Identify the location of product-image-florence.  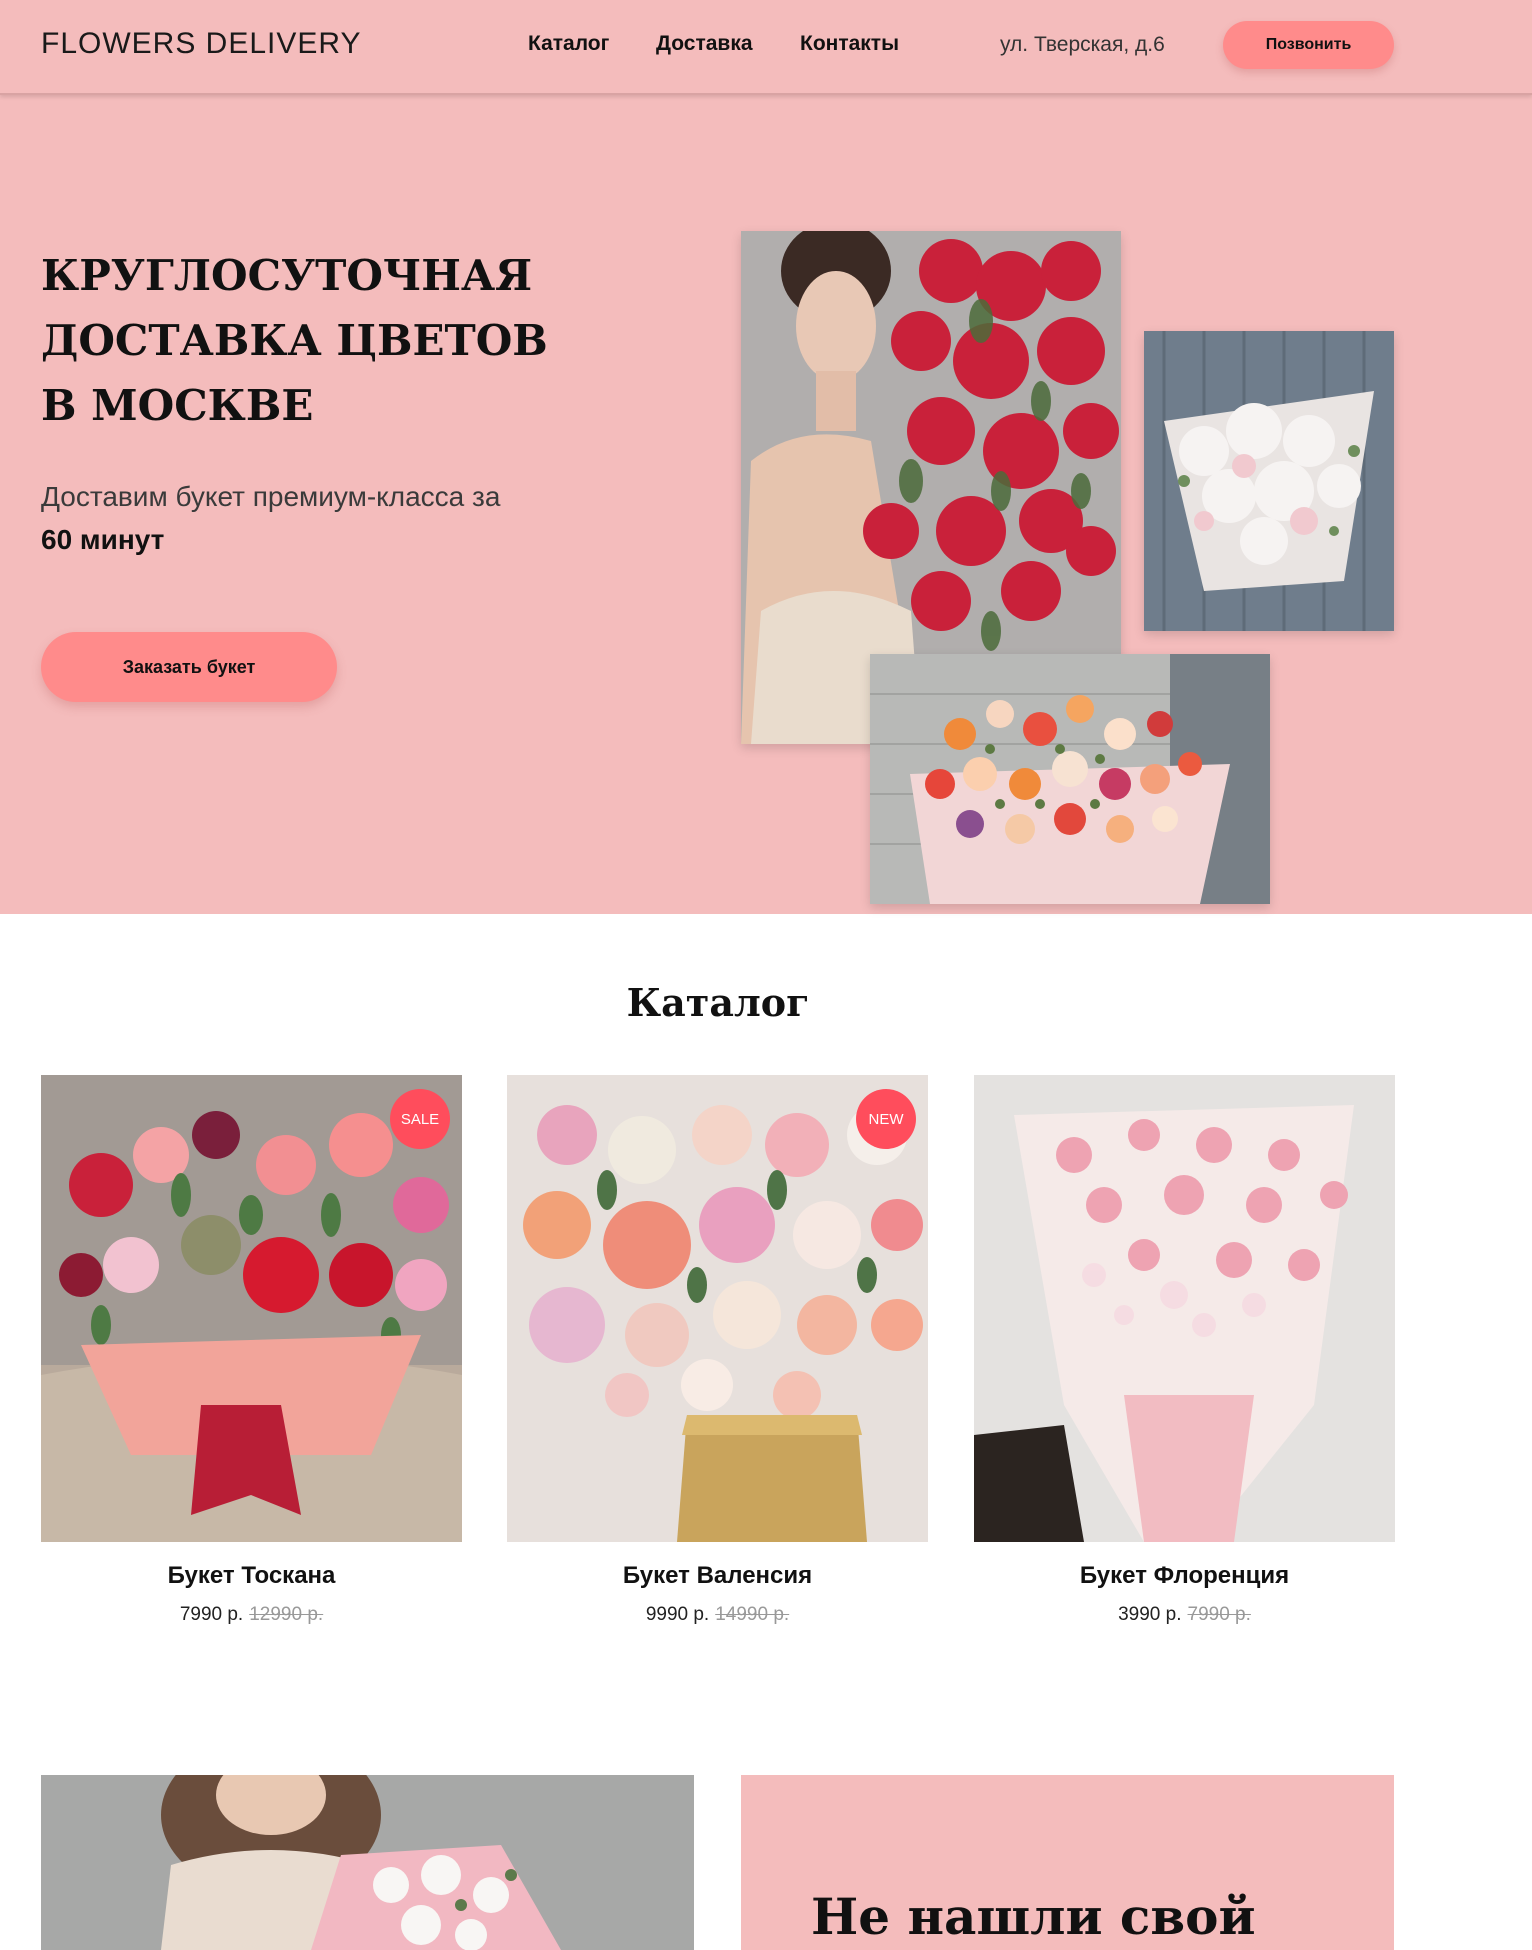
(1184, 1308).